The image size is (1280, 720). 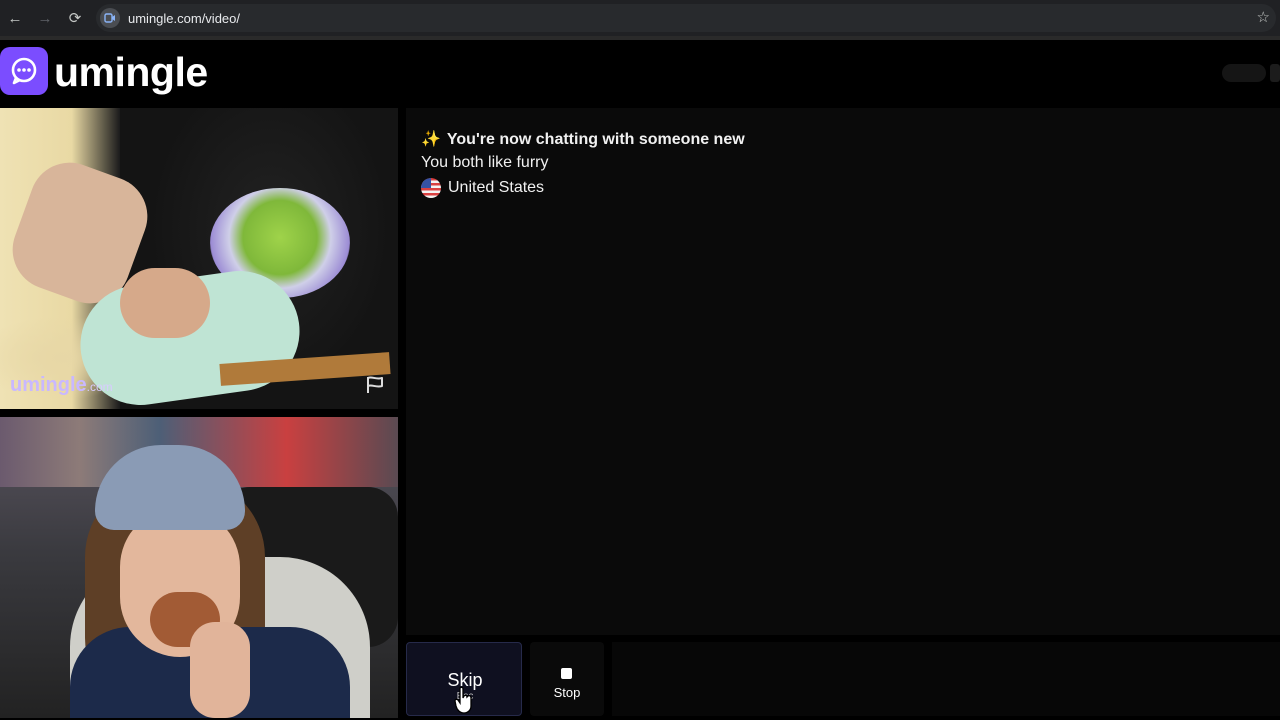 I want to click on local-hand, so click(x=220, y=670).